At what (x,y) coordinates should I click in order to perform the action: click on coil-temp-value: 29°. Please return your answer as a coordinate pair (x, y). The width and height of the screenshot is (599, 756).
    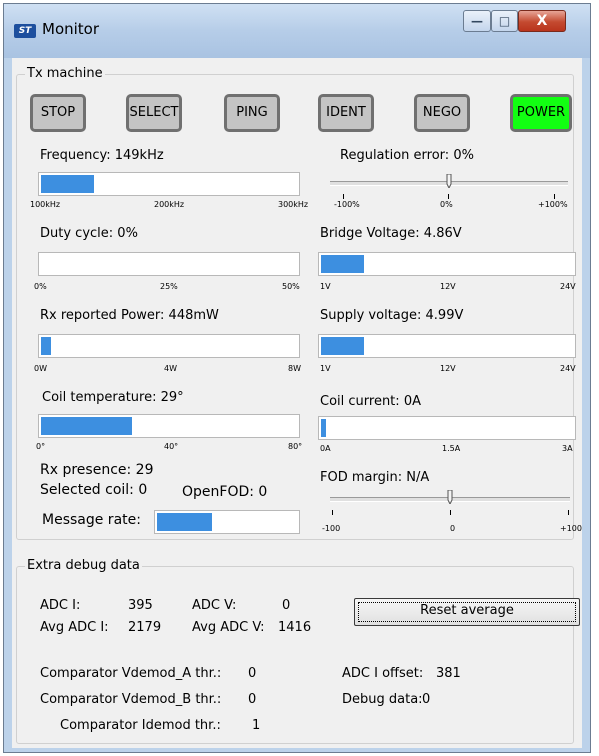
    Looking at the image, I should click on (172, 397).